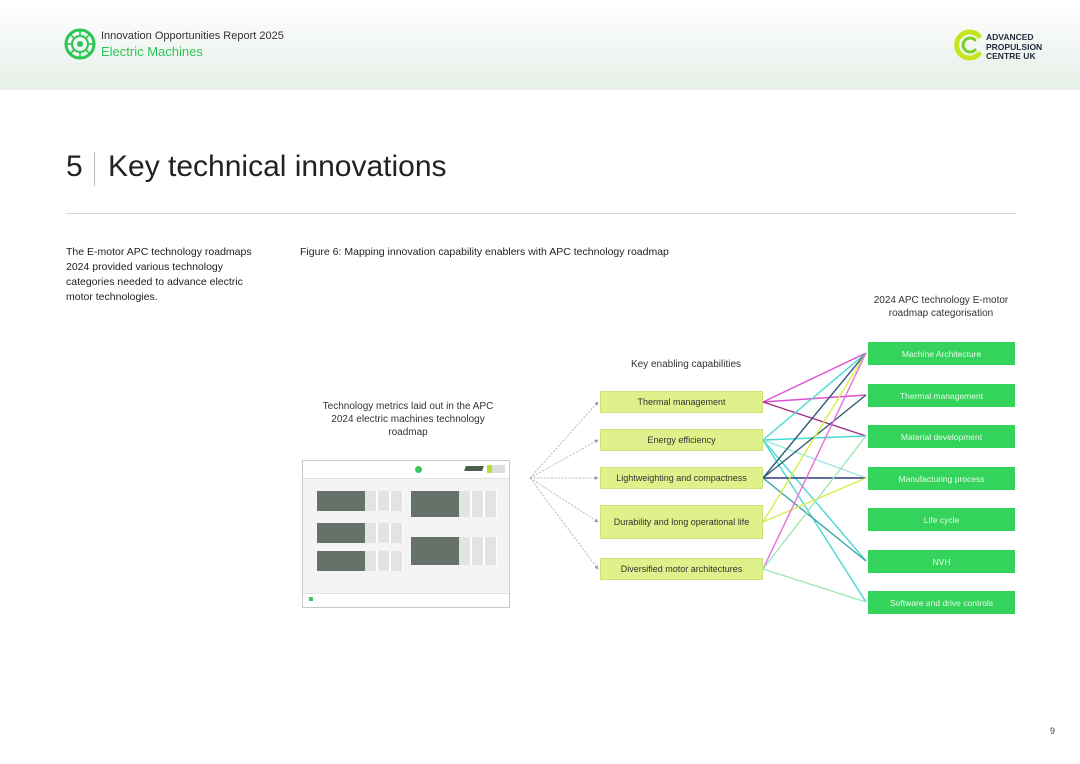  Describe the element at coordinates (681, 478) in the screenshot. I see `enabler-lightweighting: Lightweighting and compactness` at that location.